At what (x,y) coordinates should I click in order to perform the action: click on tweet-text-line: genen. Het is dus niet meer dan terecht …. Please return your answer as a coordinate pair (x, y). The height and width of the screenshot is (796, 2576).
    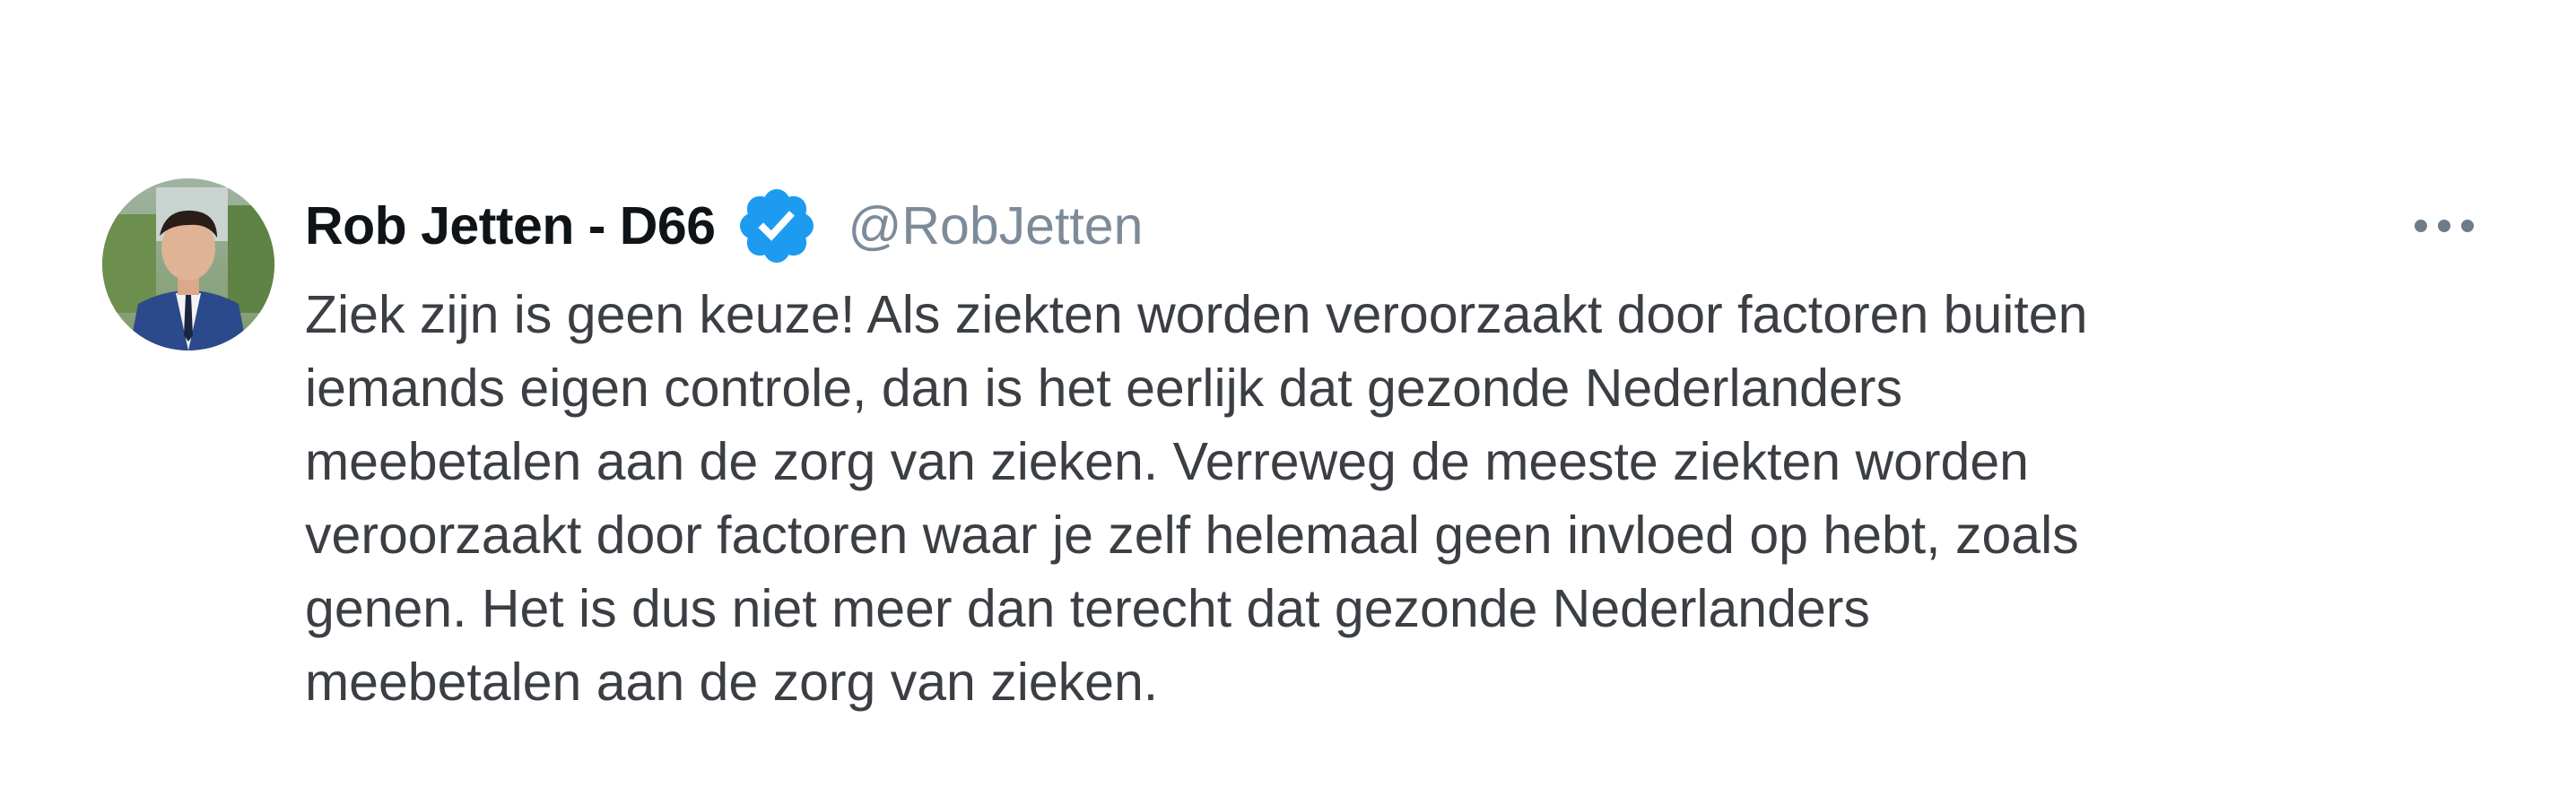
    Looking at the image, I should click on (1087, 608).